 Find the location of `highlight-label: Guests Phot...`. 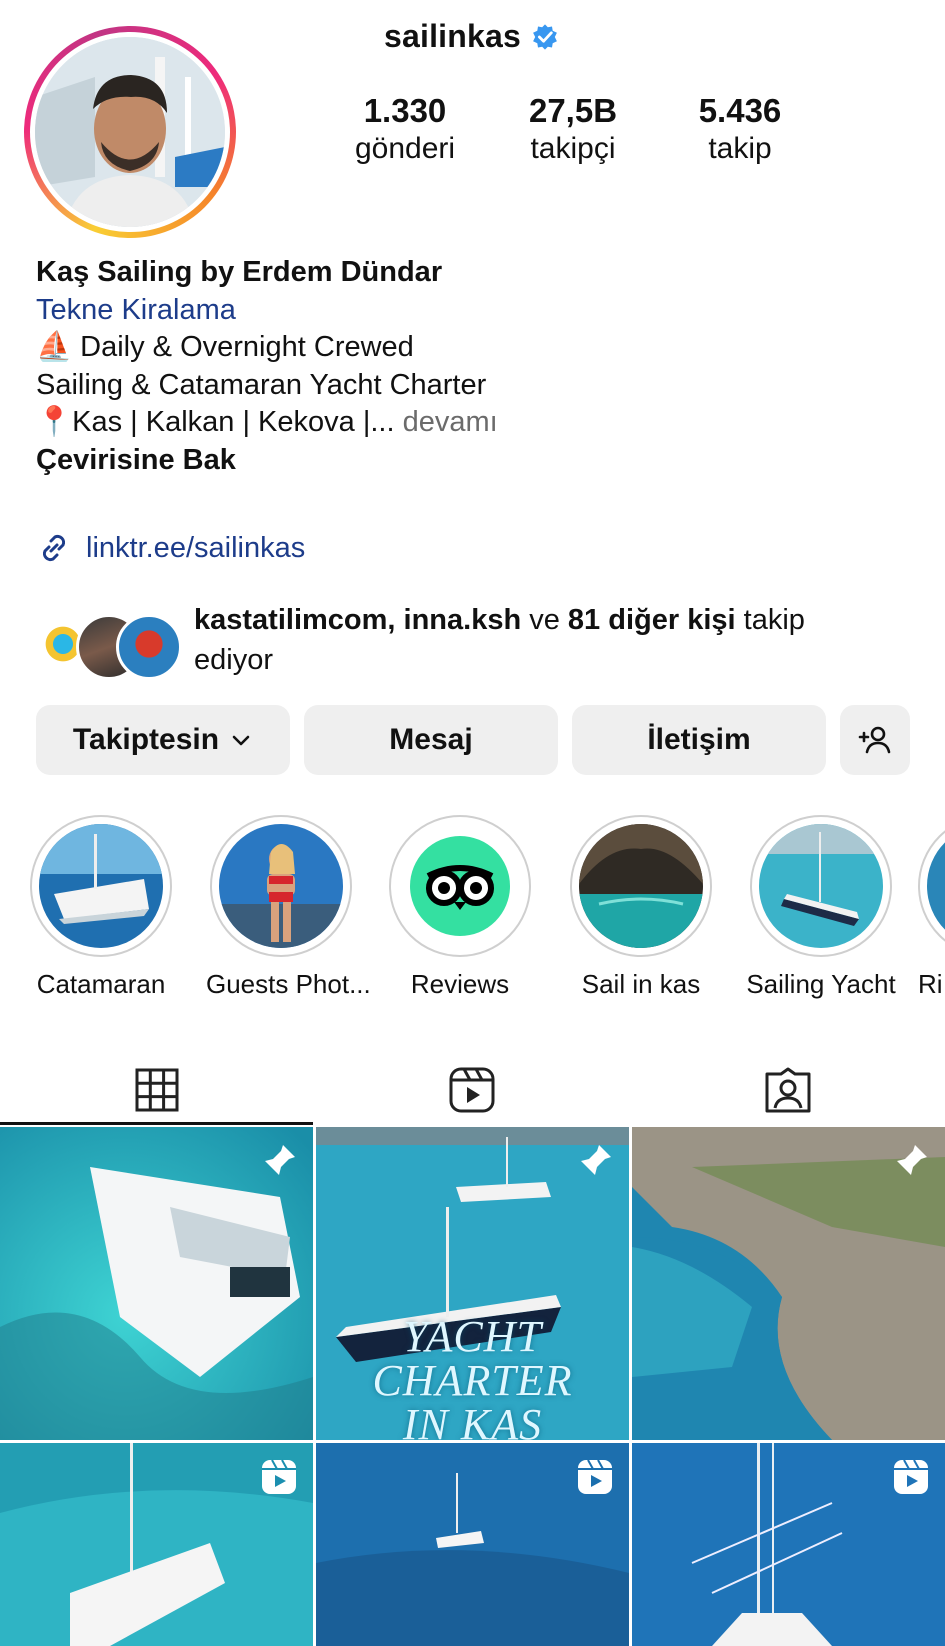

highlight-label: Guests Phot... is located at coordinates (288, 984).